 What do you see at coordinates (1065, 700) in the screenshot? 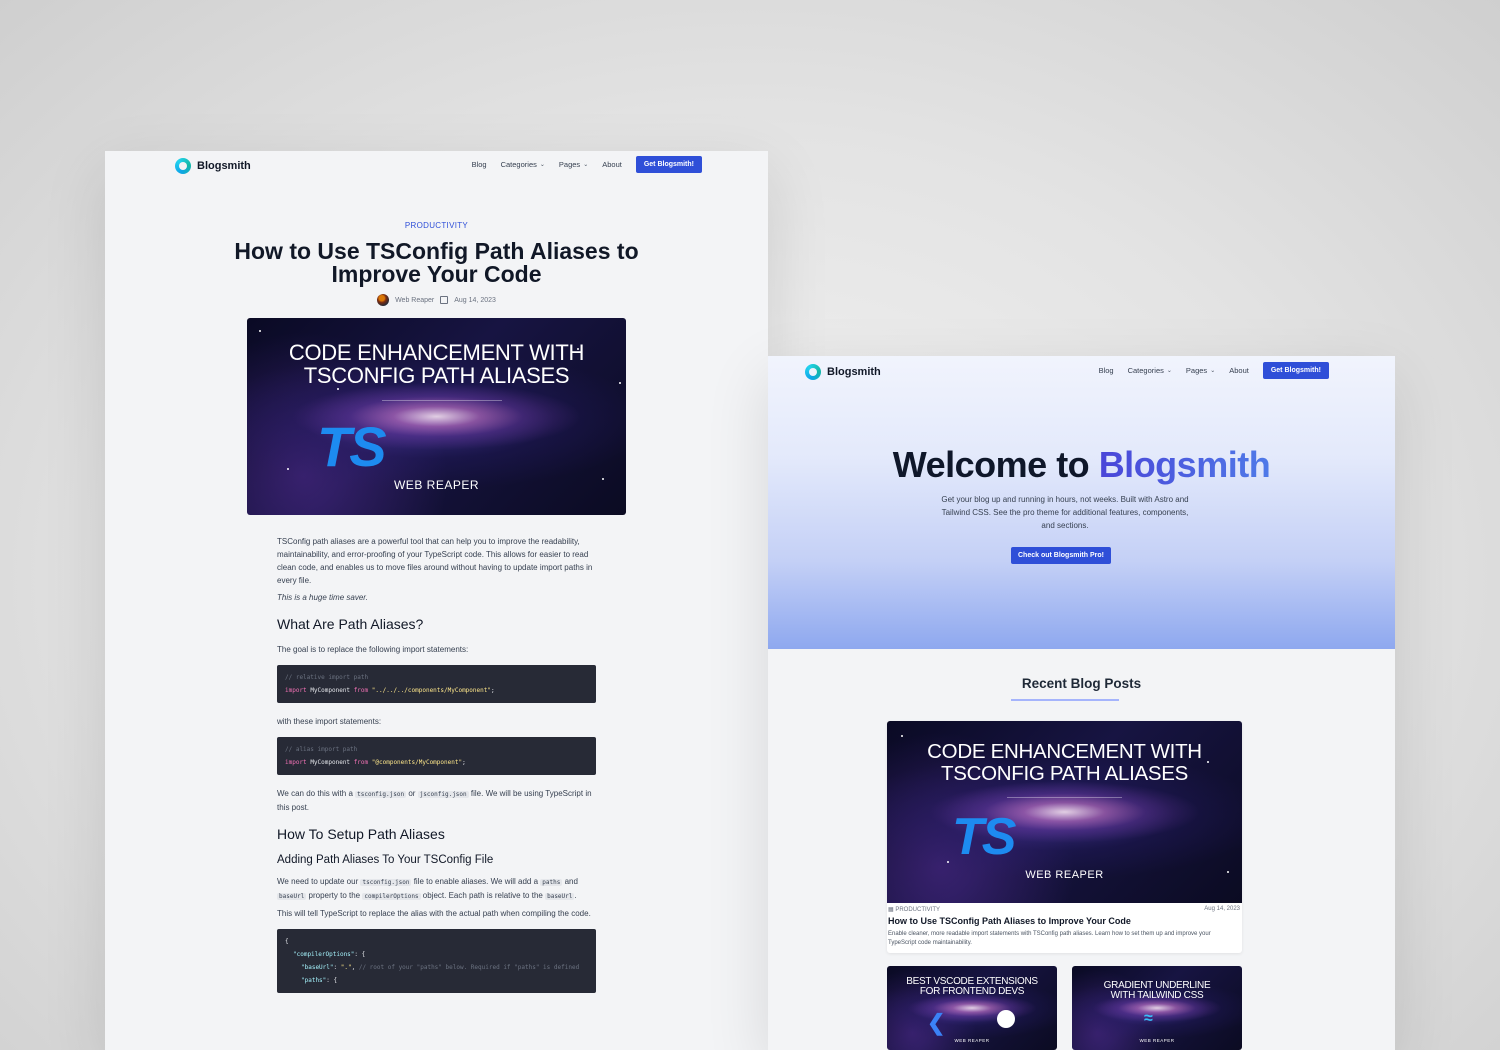
I see `recent-posts-underline` at bounding box center [1065, 700].